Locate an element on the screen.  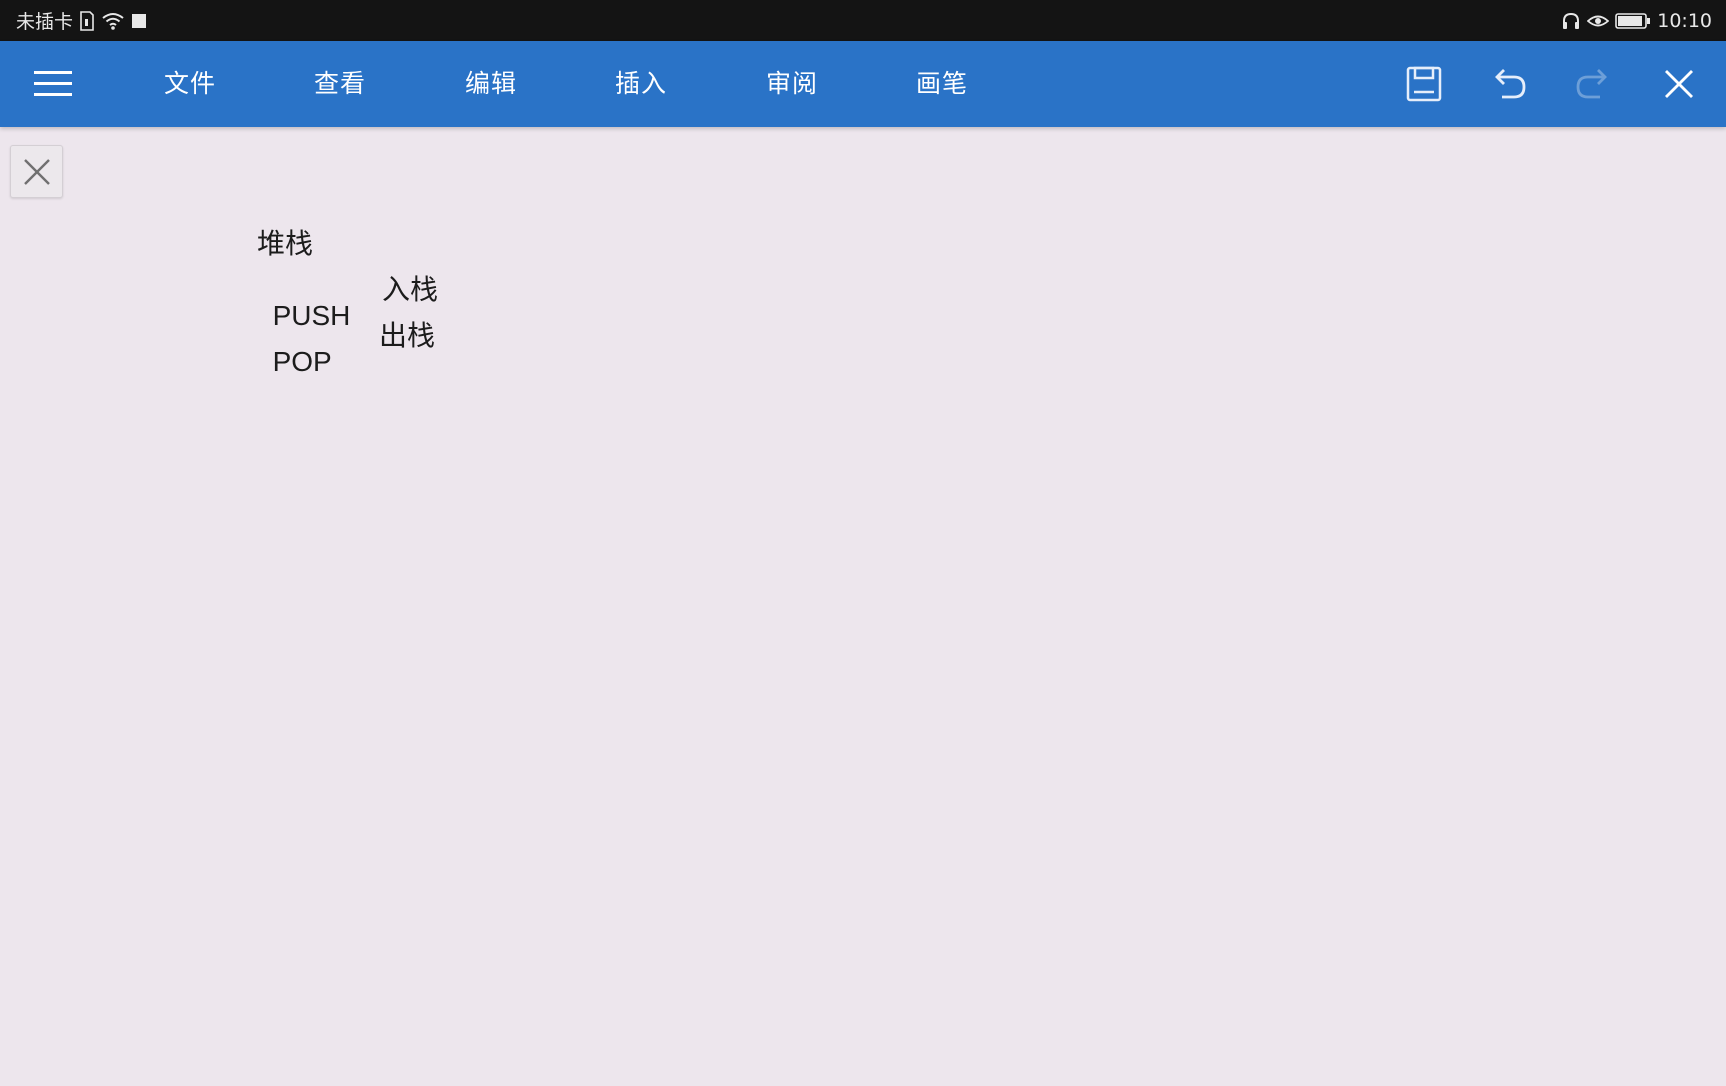
carrier-text: 未插卡 is located at coordinates (45, 22).